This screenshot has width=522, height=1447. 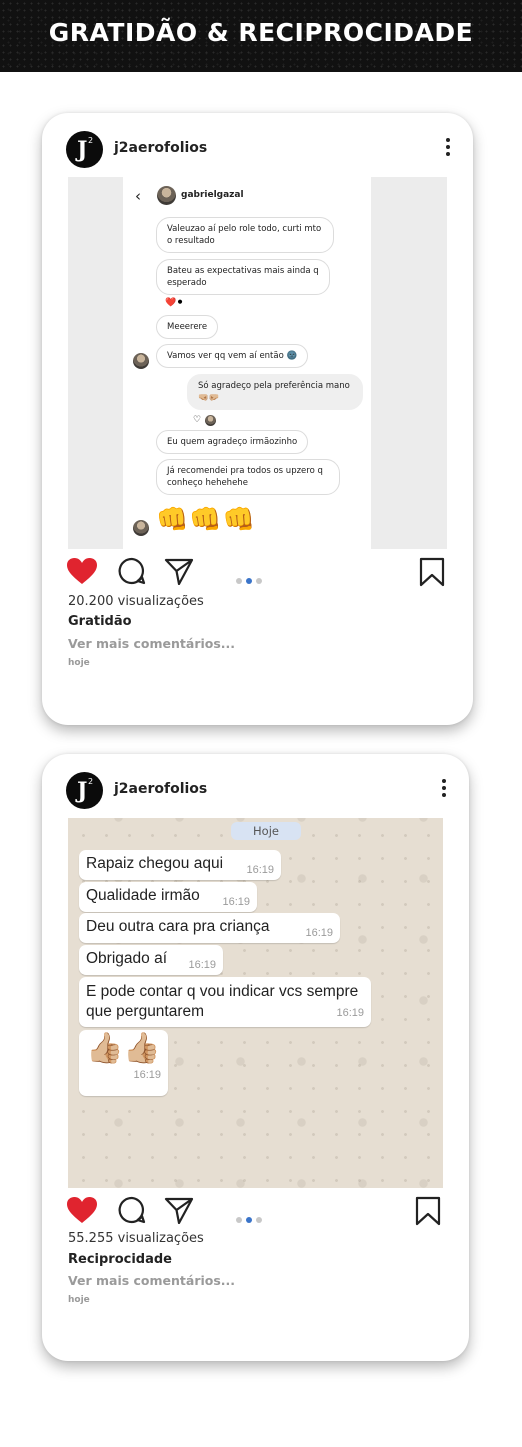 What do you see at coordinates (100, 621) in the screenshot?
I see `post-caption: Gratidão` at bounding box center [100, 621].